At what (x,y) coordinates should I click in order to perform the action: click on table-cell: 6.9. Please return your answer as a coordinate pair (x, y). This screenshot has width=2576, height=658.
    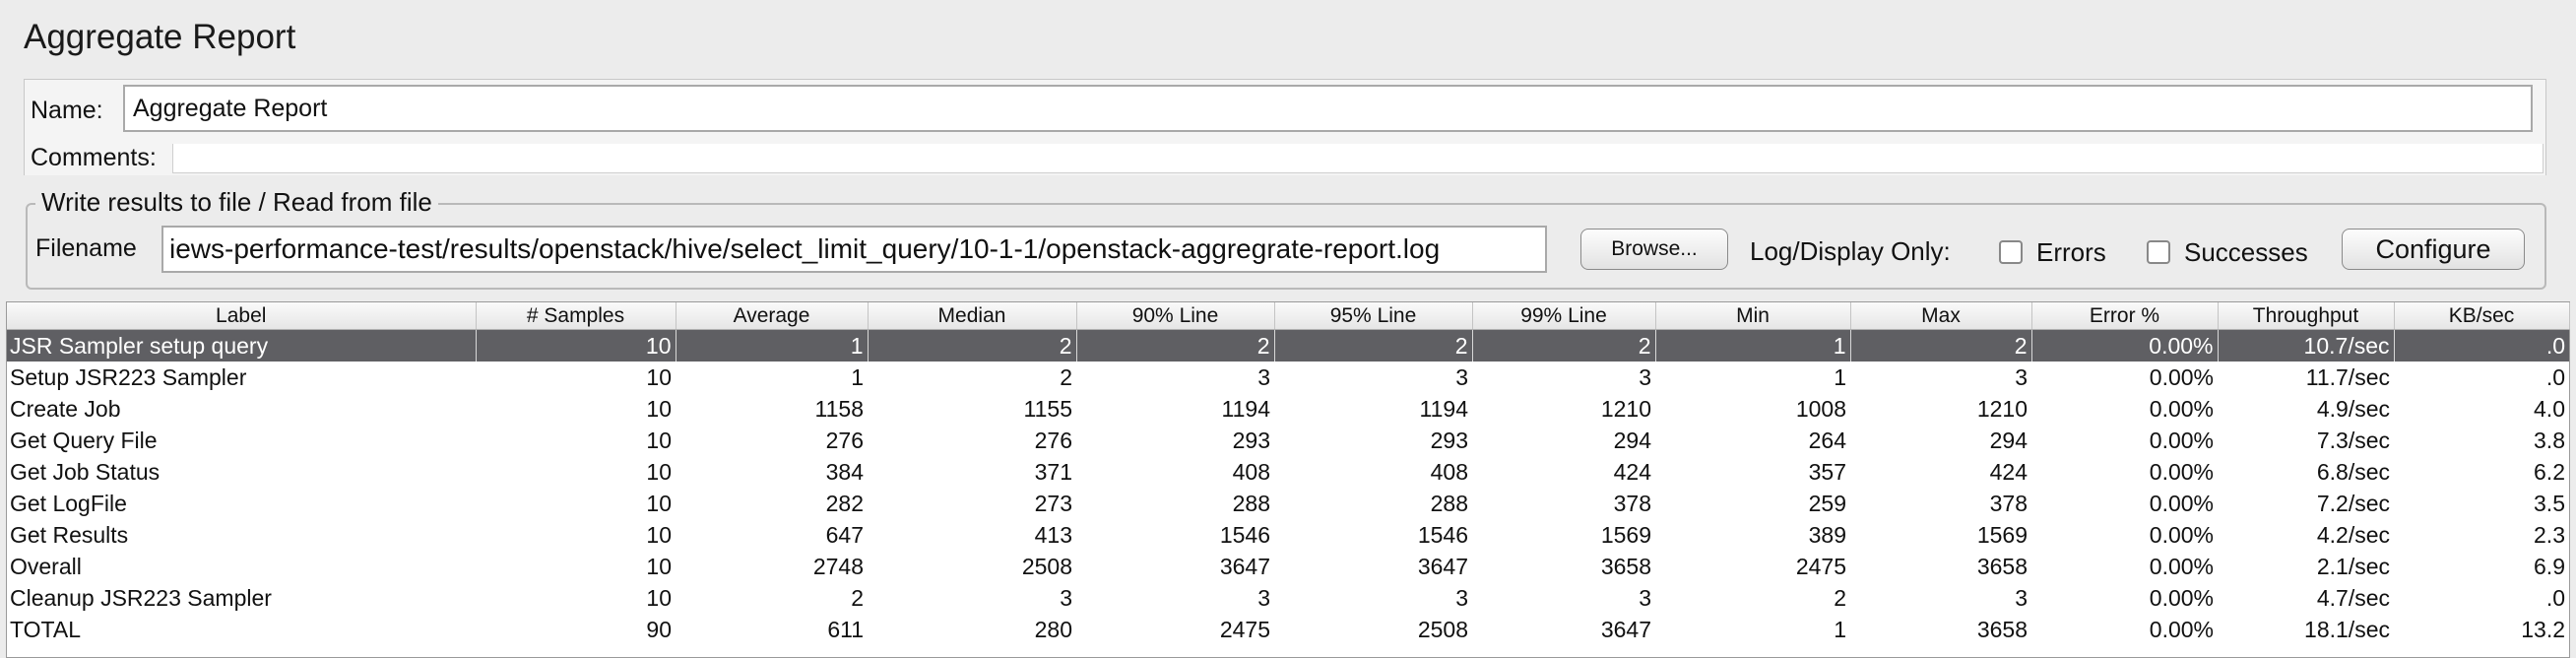
    Looking at the image, I should click on (2549, 566).